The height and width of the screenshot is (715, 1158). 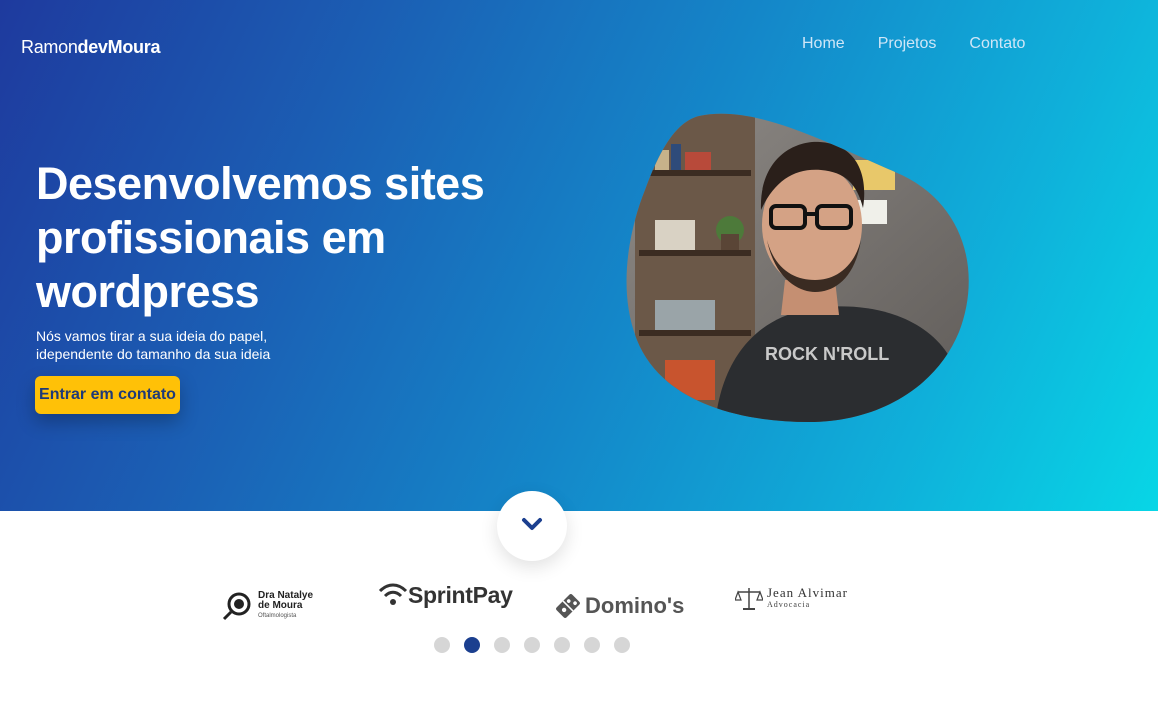 What do you see at coordinates (153, 354) in the screenshot?
I see `hero-subtitle-line-2: idependente do tamanho da sua ideia` at bounding box center [153, 354].